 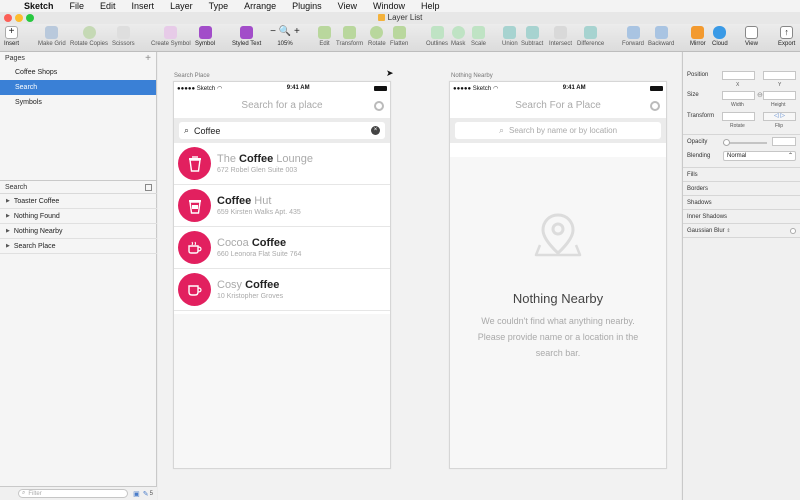 I want to click on fills-section: Fills, so click(x=741, y=174).